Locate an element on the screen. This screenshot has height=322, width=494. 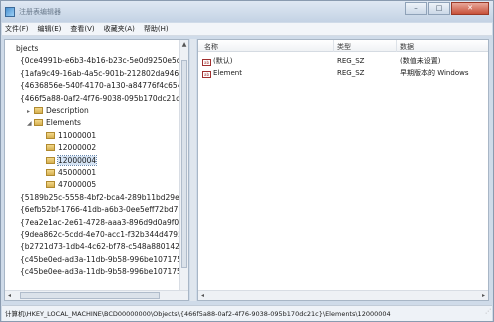
tree-item-label: {7ea2e1ac-2e61-4728-aaa3-896d9d0a9f0e} is located at coordinates (104, 222).